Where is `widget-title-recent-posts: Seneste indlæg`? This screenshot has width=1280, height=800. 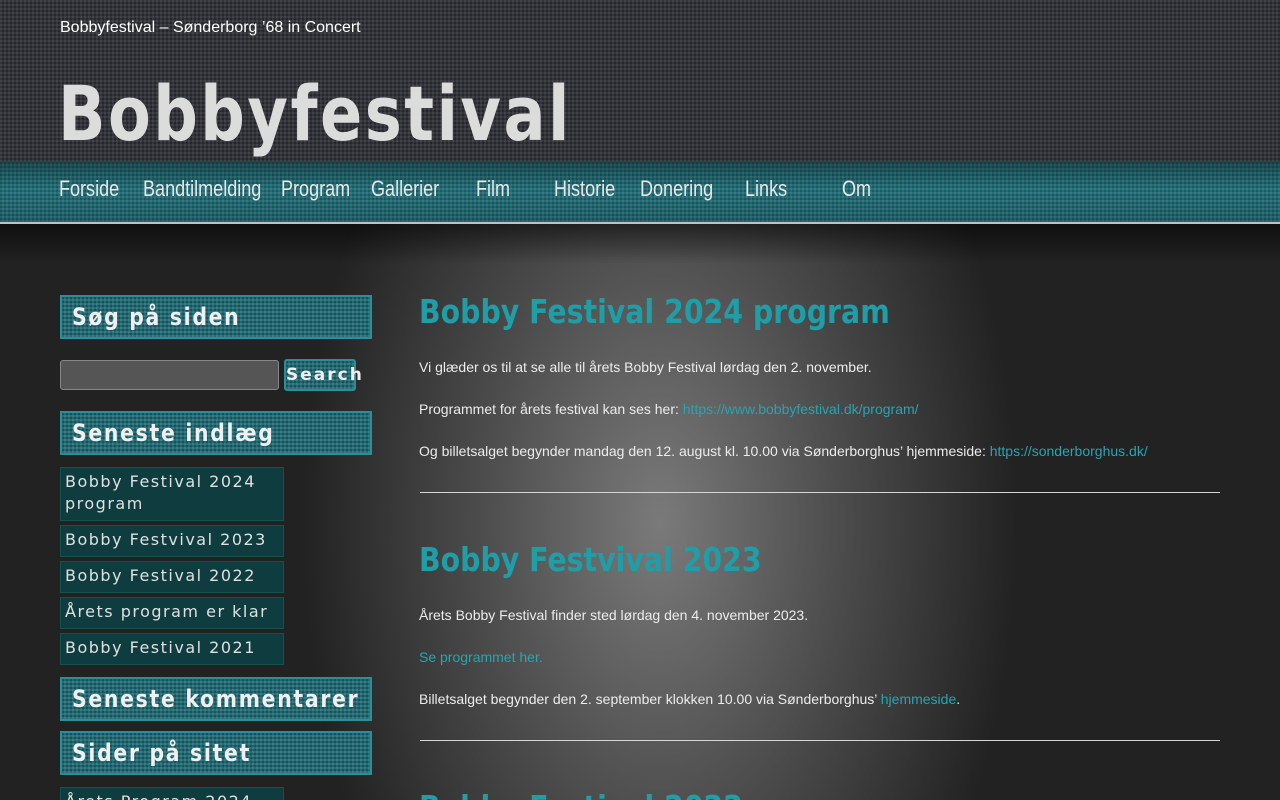
widget-title-recent-posts: Seneste indlæg is located at coordinates (216, 433).